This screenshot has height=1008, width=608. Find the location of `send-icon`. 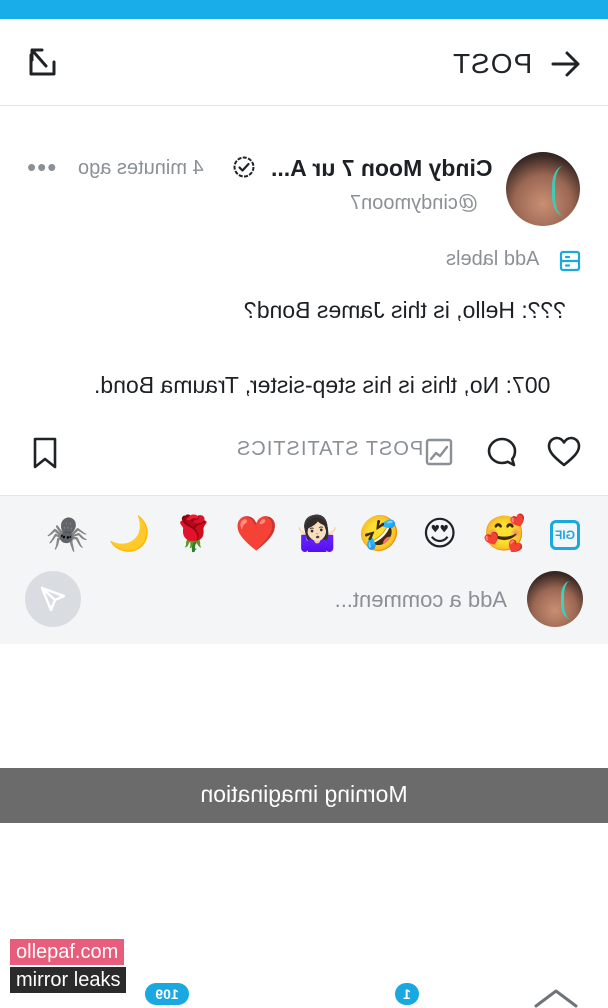

send-icon is located at coordinates (53, 599).